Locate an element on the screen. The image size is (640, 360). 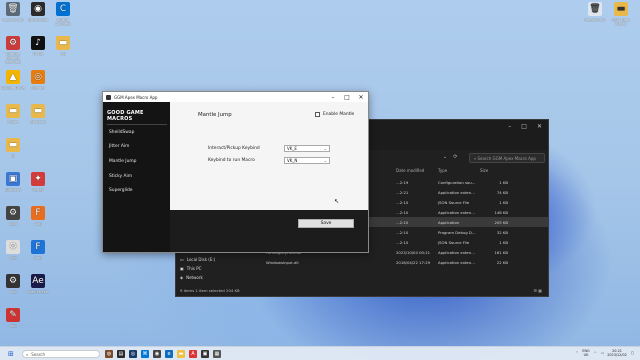
sidebar-item-sheildswap: SheildSwap is located at coordinates (121, 132).